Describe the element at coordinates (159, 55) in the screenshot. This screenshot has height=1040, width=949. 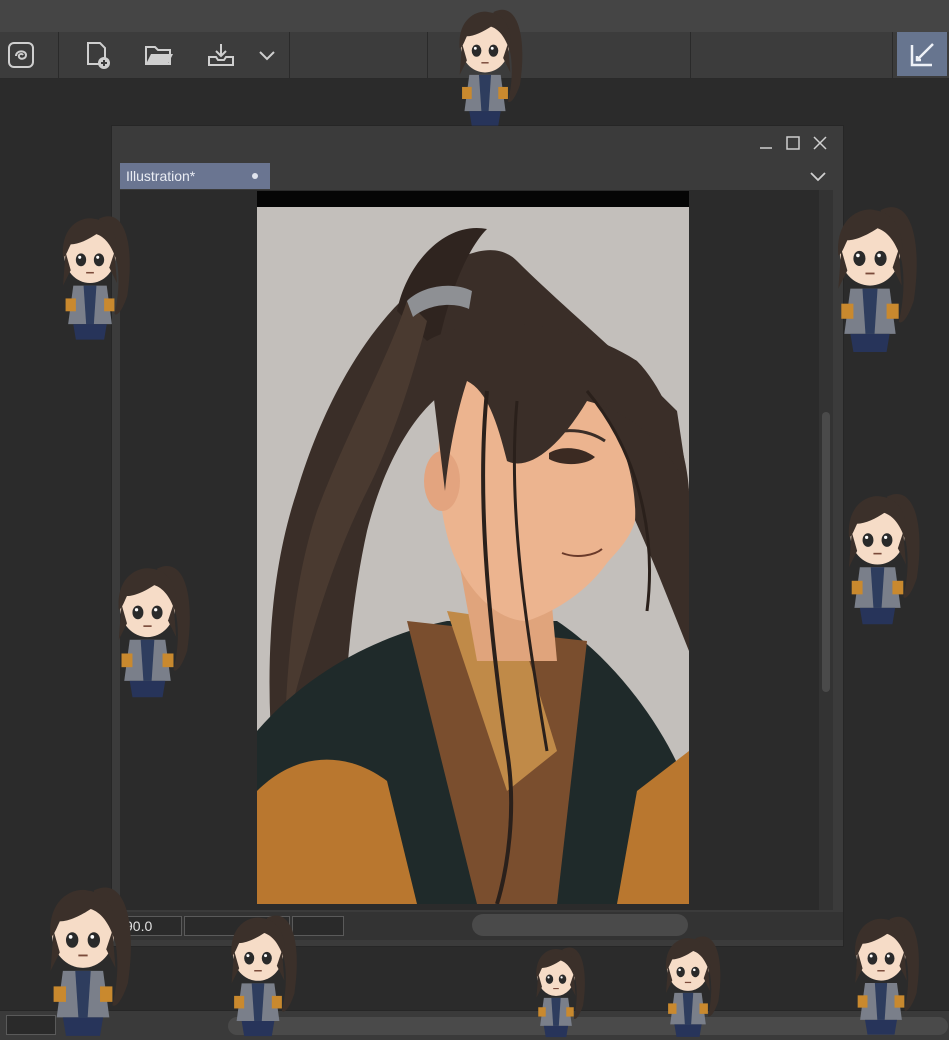
I see `open-folder-icon` at that location.